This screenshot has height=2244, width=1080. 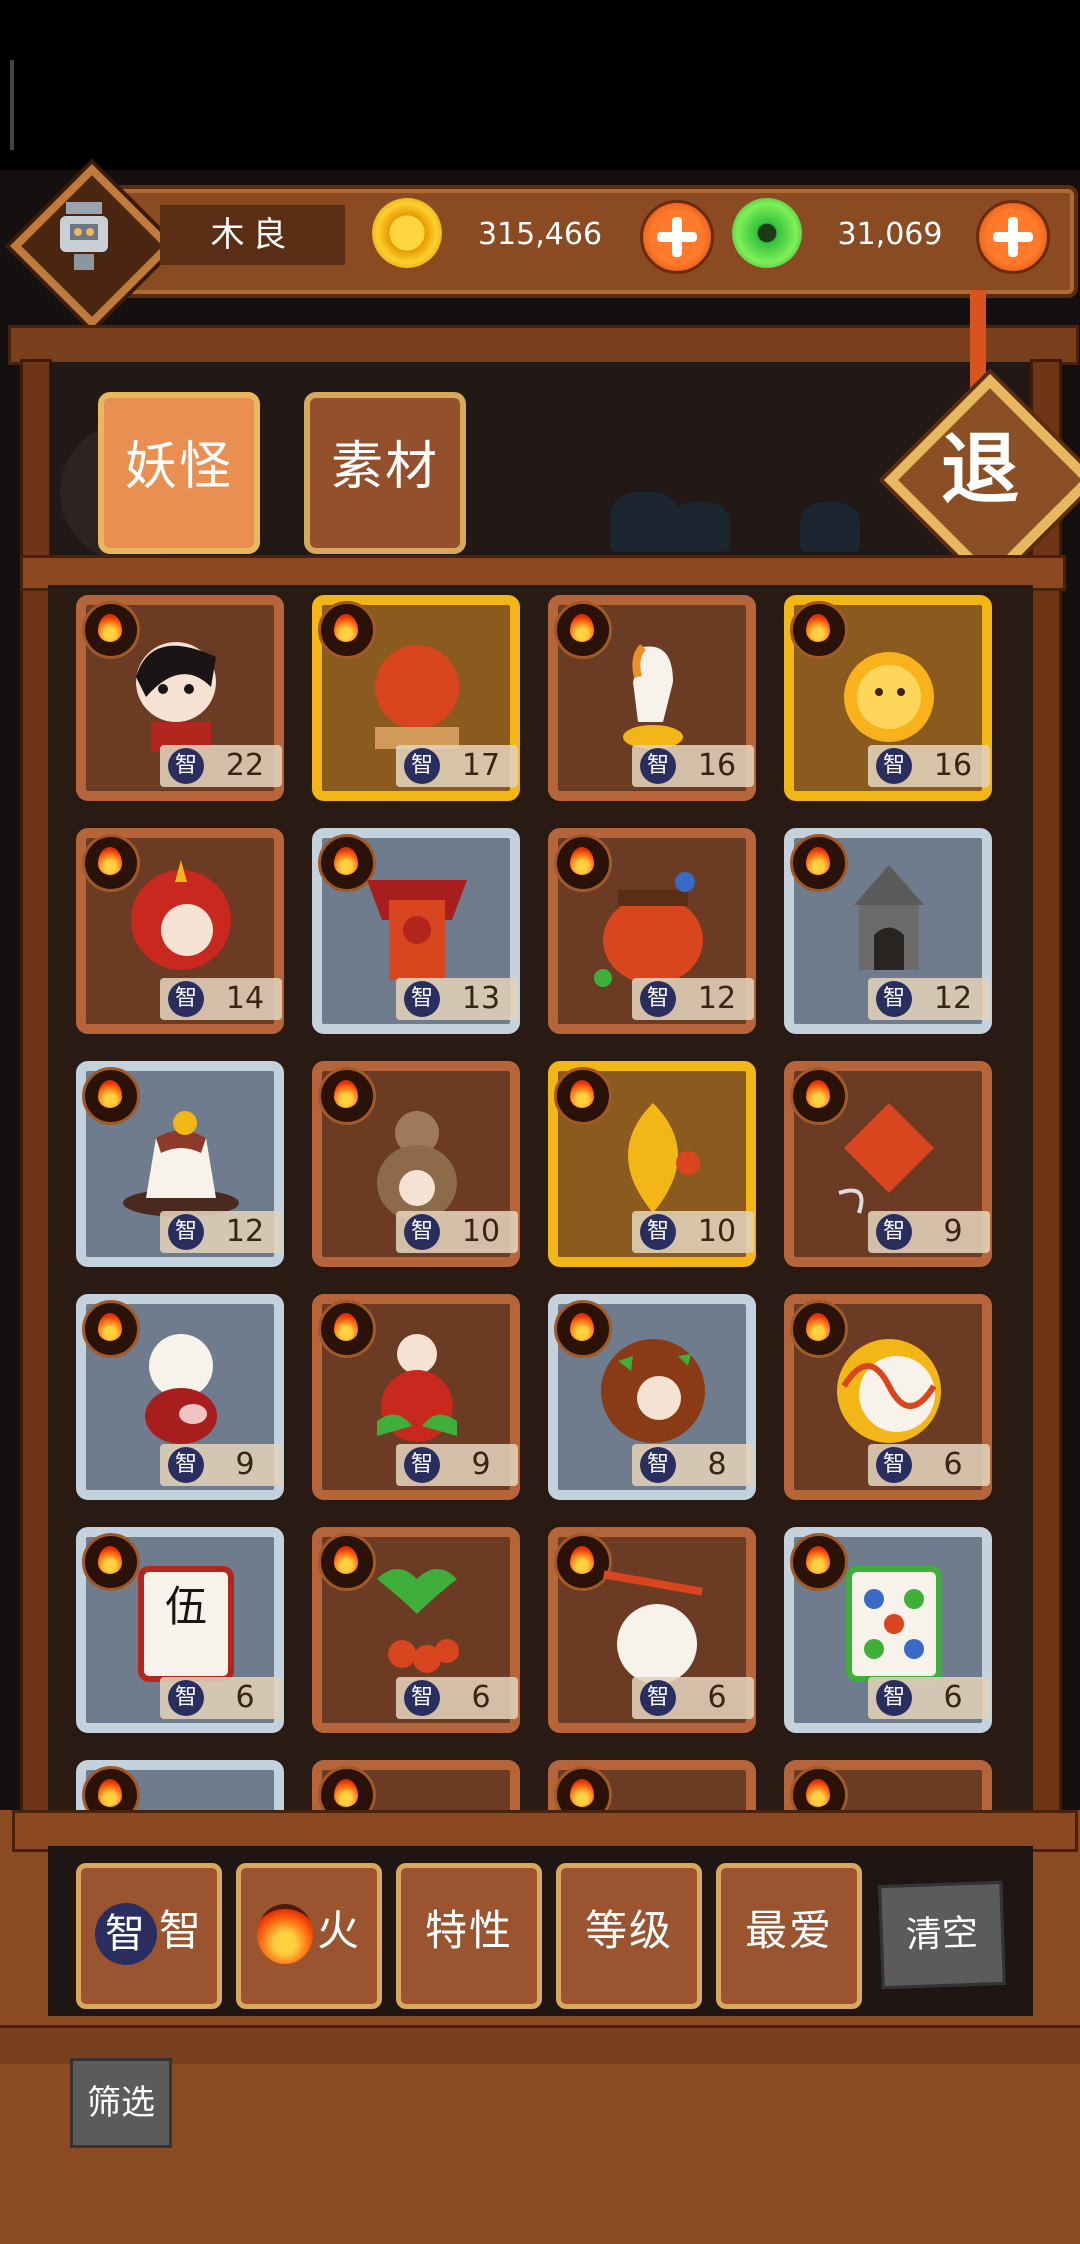 What do you see at coordinates (889, 917) in the screenshot?
I see `stone-pagoda-icon` at bounding box center [889, 917].